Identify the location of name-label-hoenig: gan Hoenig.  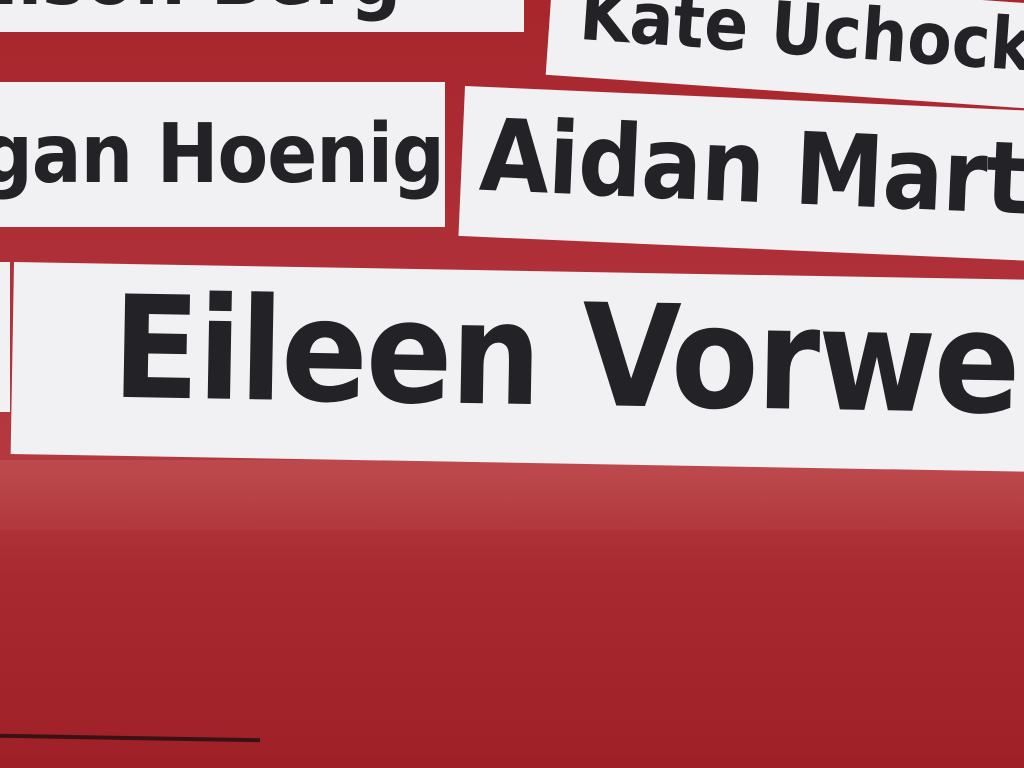
(222, 154).